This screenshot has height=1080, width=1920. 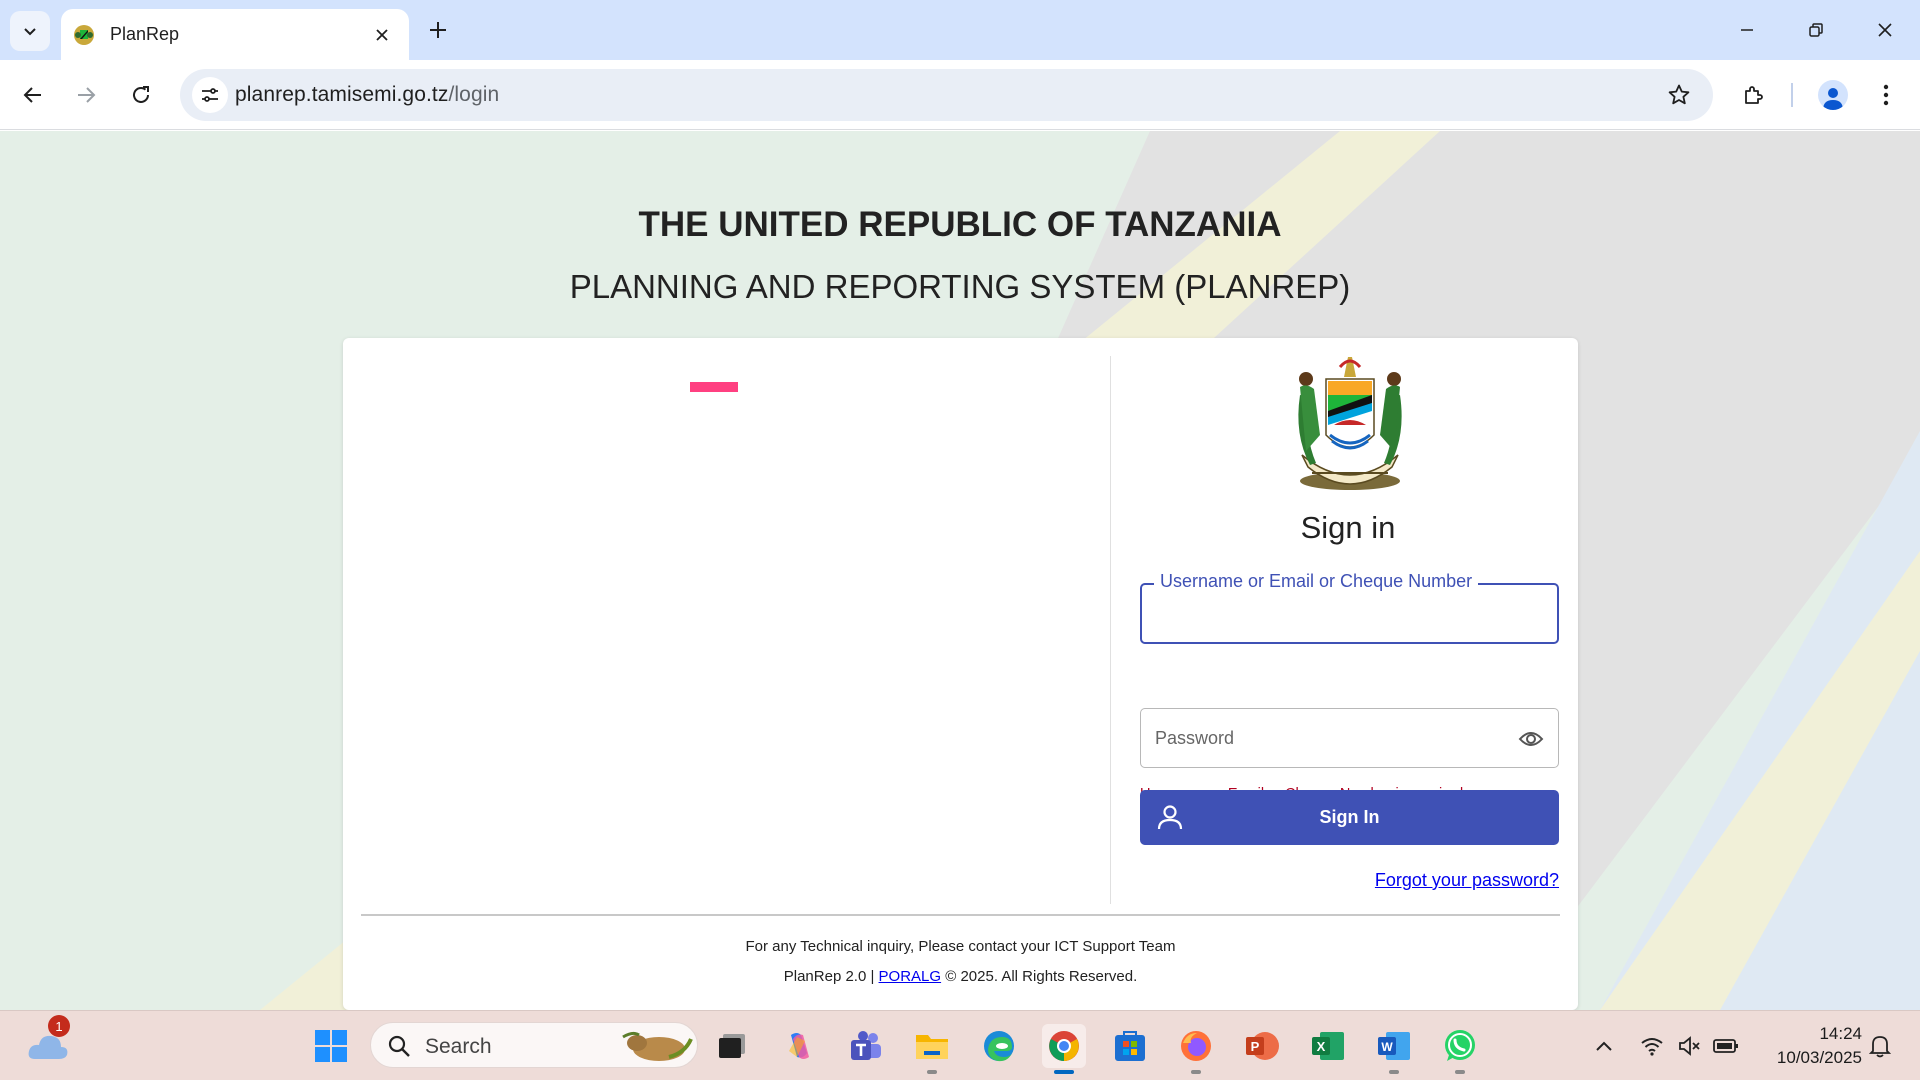 What do you see at coordinates (1833, 99) in the screenshot?
I see `person-icon` at bounding box center [1833, 99].